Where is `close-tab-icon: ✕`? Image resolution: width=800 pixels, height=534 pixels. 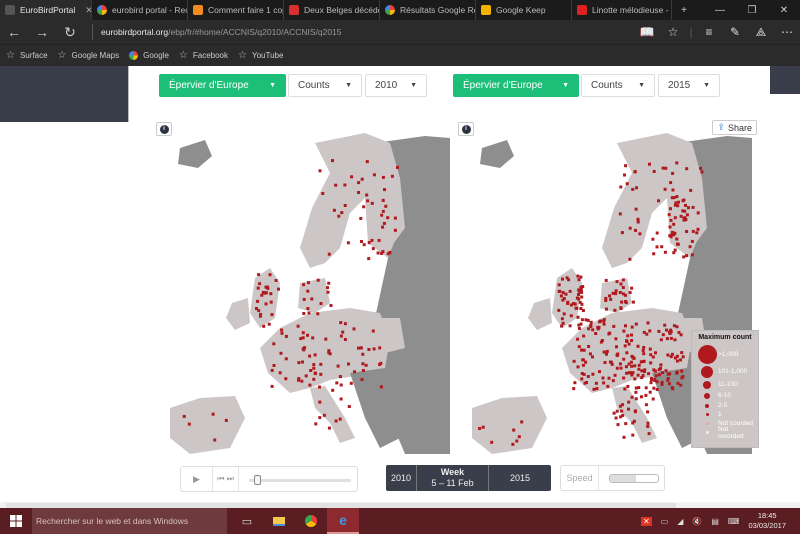 close-tab-icon: ✕ is located at coordinates (83, 10).